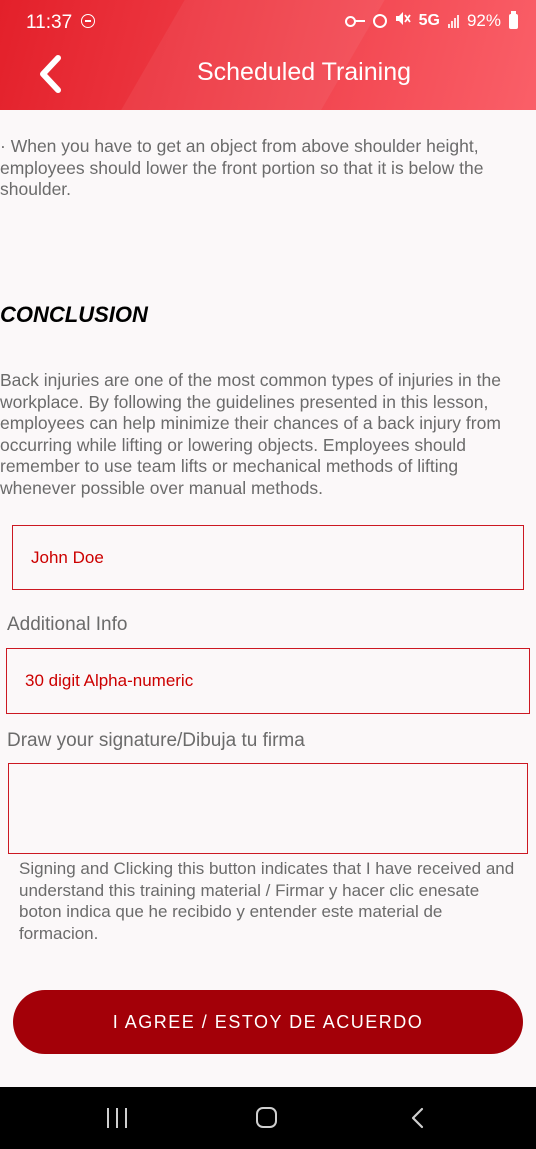 The width and height of the screenshot is (536, 1149). What do you see at coordinates (268, 808) in the screenshot?
I see `signature-pad` at bounding box center [268, 808].